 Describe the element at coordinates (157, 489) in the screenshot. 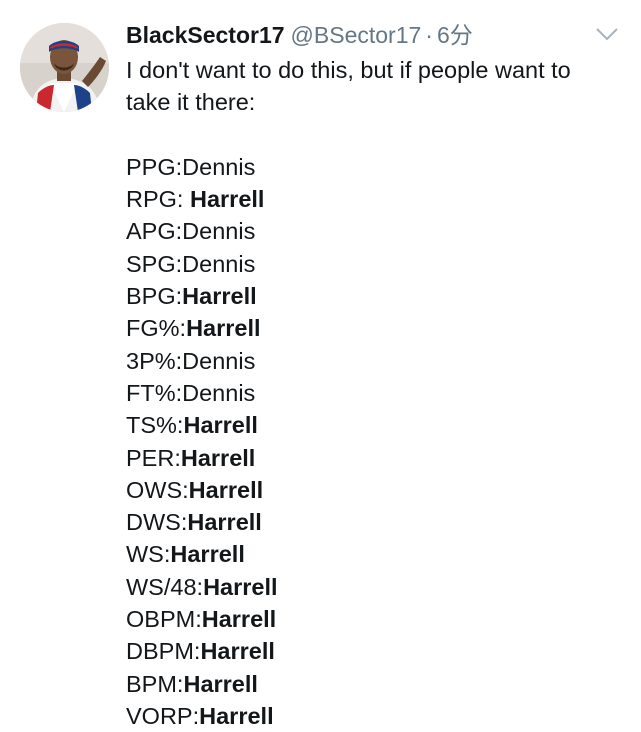

I see `stat-label: OWS:` at that location.